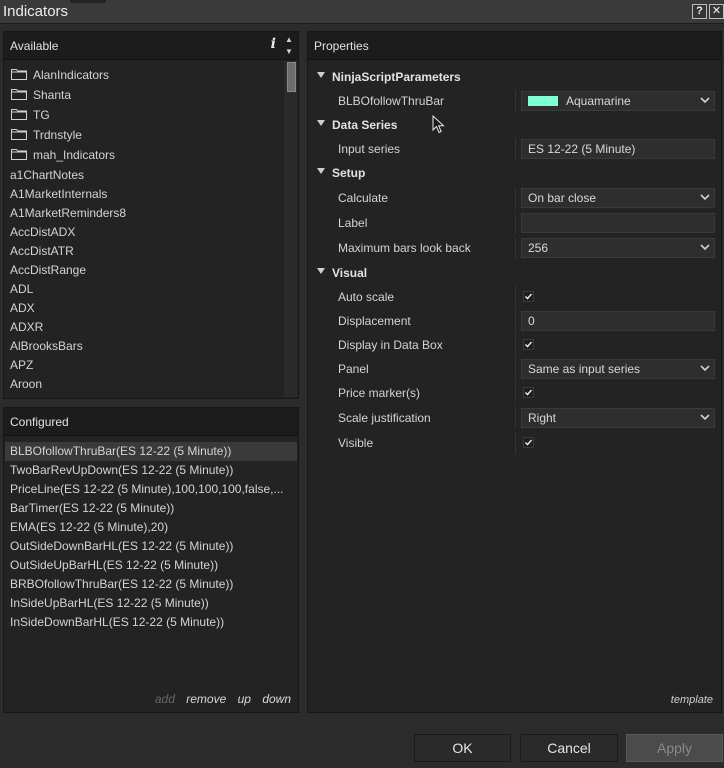 Image resolution: width=724 pixels, height=768 pixels. I want to click on auto-scale-checkbox, so click(528, 296).